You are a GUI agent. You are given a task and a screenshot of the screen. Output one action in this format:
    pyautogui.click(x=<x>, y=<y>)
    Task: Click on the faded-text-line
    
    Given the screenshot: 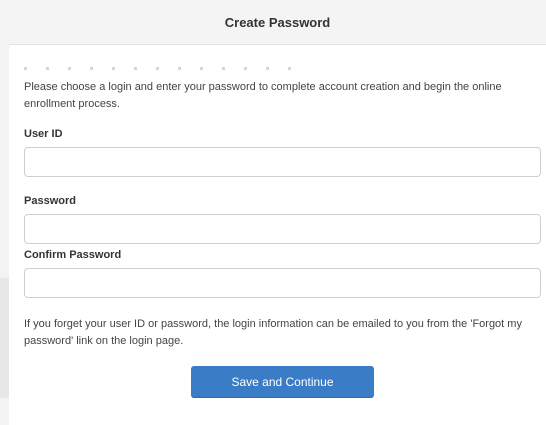 What is the action you would take?
    pyautogui.click(x=159, y=68)
    